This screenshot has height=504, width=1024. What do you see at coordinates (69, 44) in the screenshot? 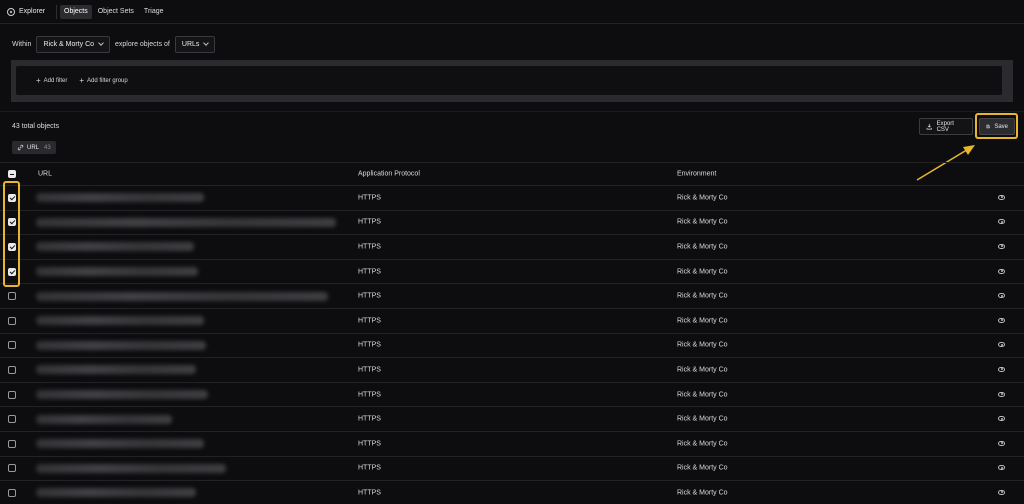
I see `environment-select-value: Rick & Morty Co` at bounding box center [69, 44].